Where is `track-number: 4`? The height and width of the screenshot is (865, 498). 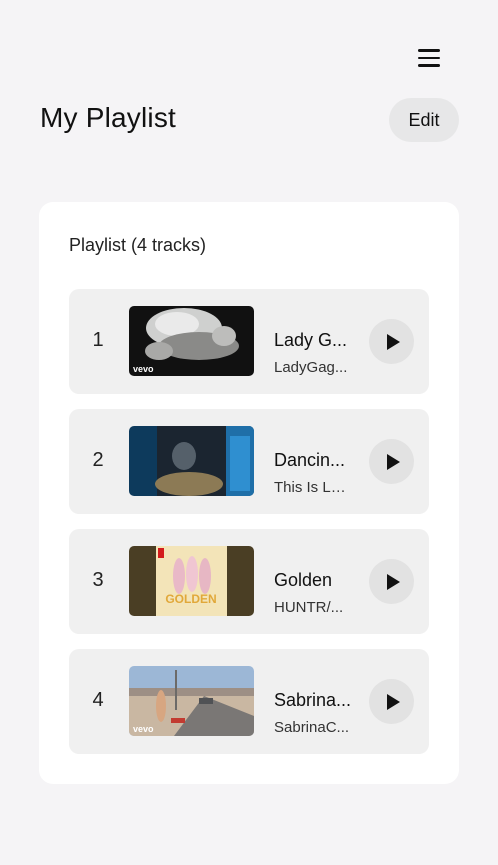 track-number: 4 is located at coordinates (98, 700).